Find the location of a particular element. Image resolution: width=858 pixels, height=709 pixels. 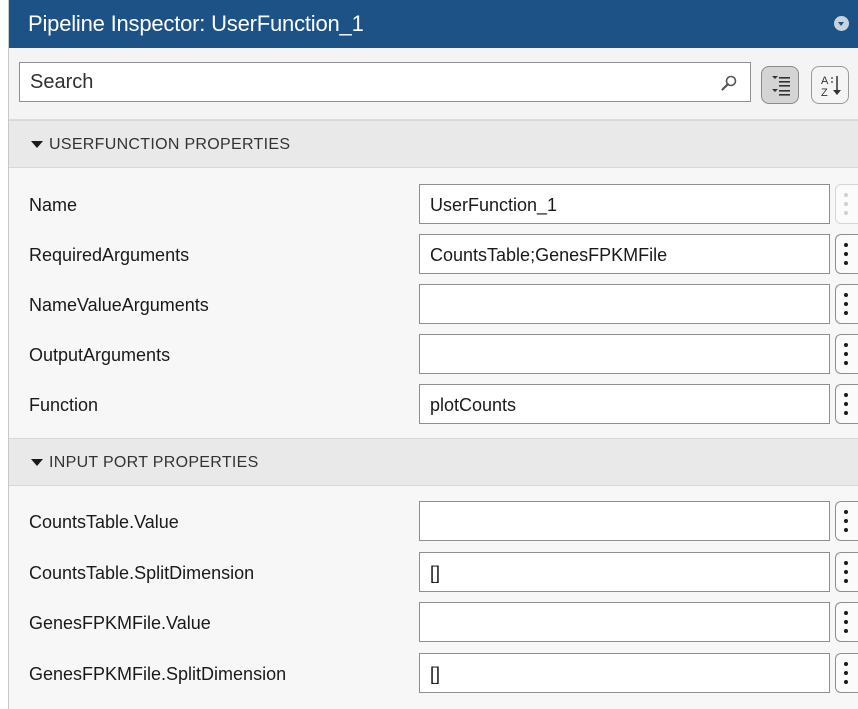

categorized-view-icon is located at coordinates (781, 86).